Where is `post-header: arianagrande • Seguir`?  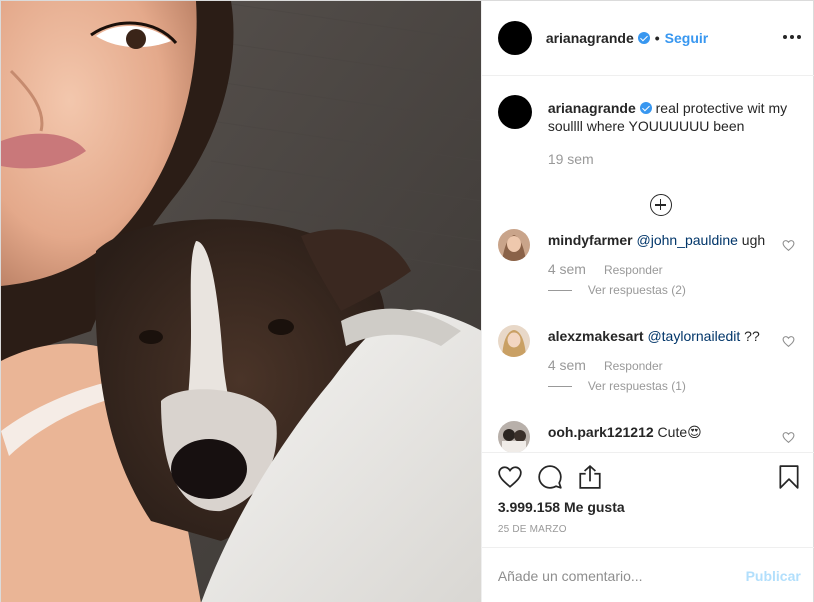
post-header: arianagrande • Seguir is located at coordinates (647, 38).